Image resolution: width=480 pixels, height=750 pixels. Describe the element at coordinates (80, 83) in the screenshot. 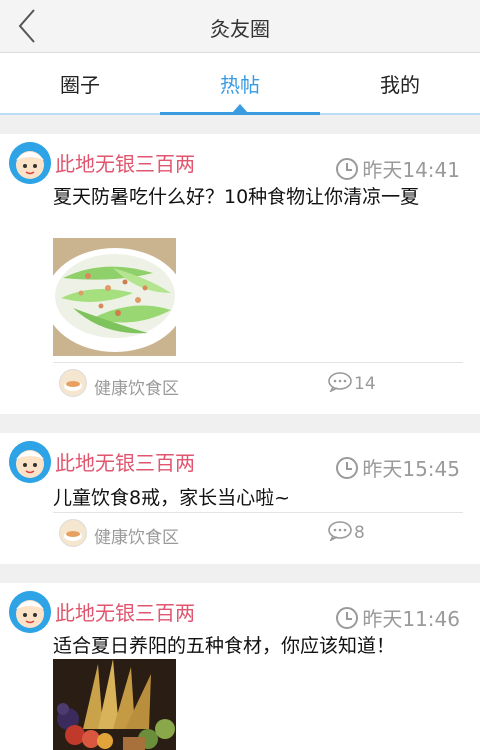

I see `tab-circles: 圈子` at that location.